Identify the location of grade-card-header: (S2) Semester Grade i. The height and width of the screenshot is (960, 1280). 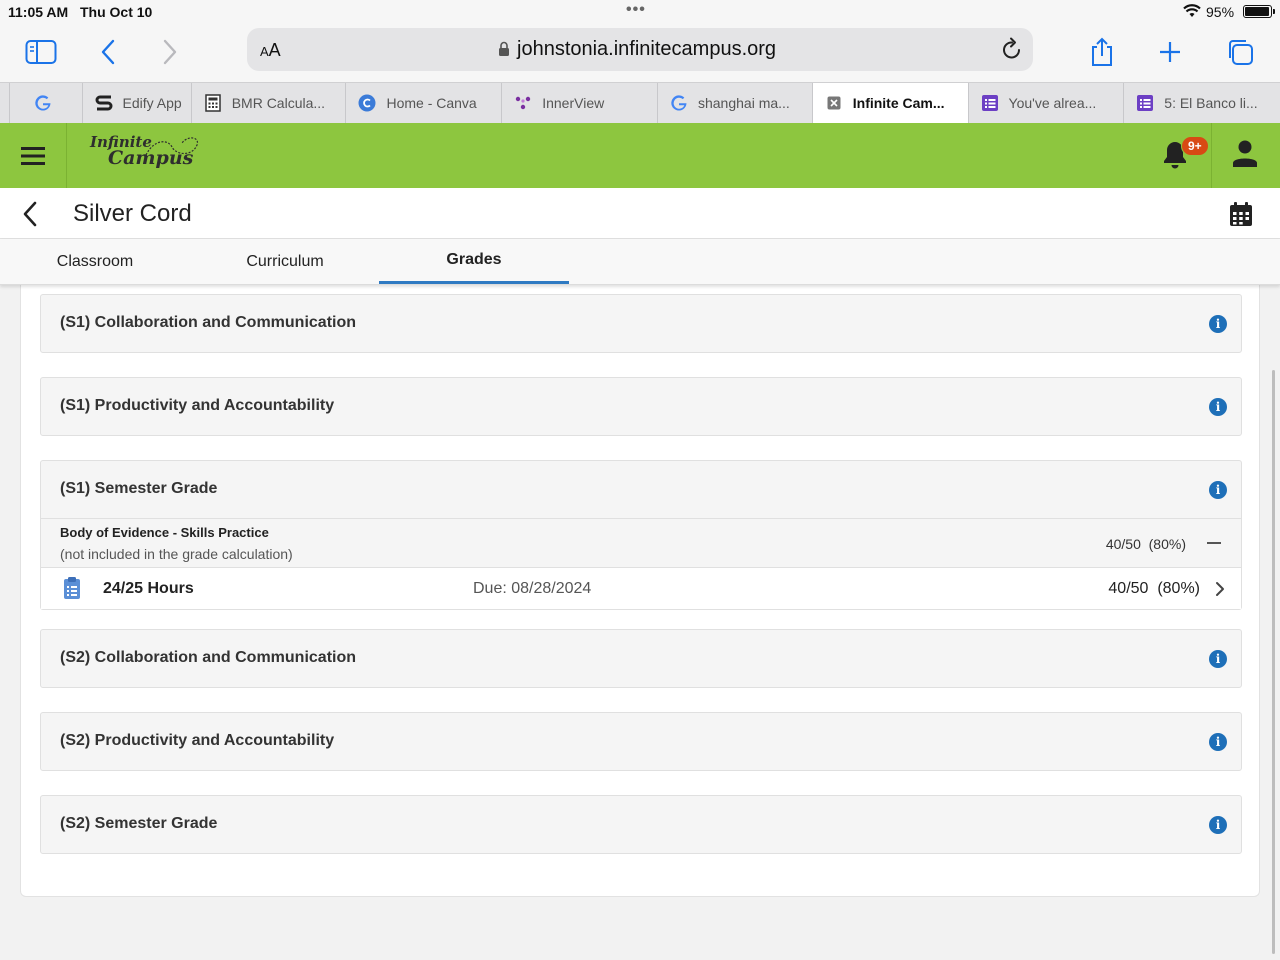
(641, 824).